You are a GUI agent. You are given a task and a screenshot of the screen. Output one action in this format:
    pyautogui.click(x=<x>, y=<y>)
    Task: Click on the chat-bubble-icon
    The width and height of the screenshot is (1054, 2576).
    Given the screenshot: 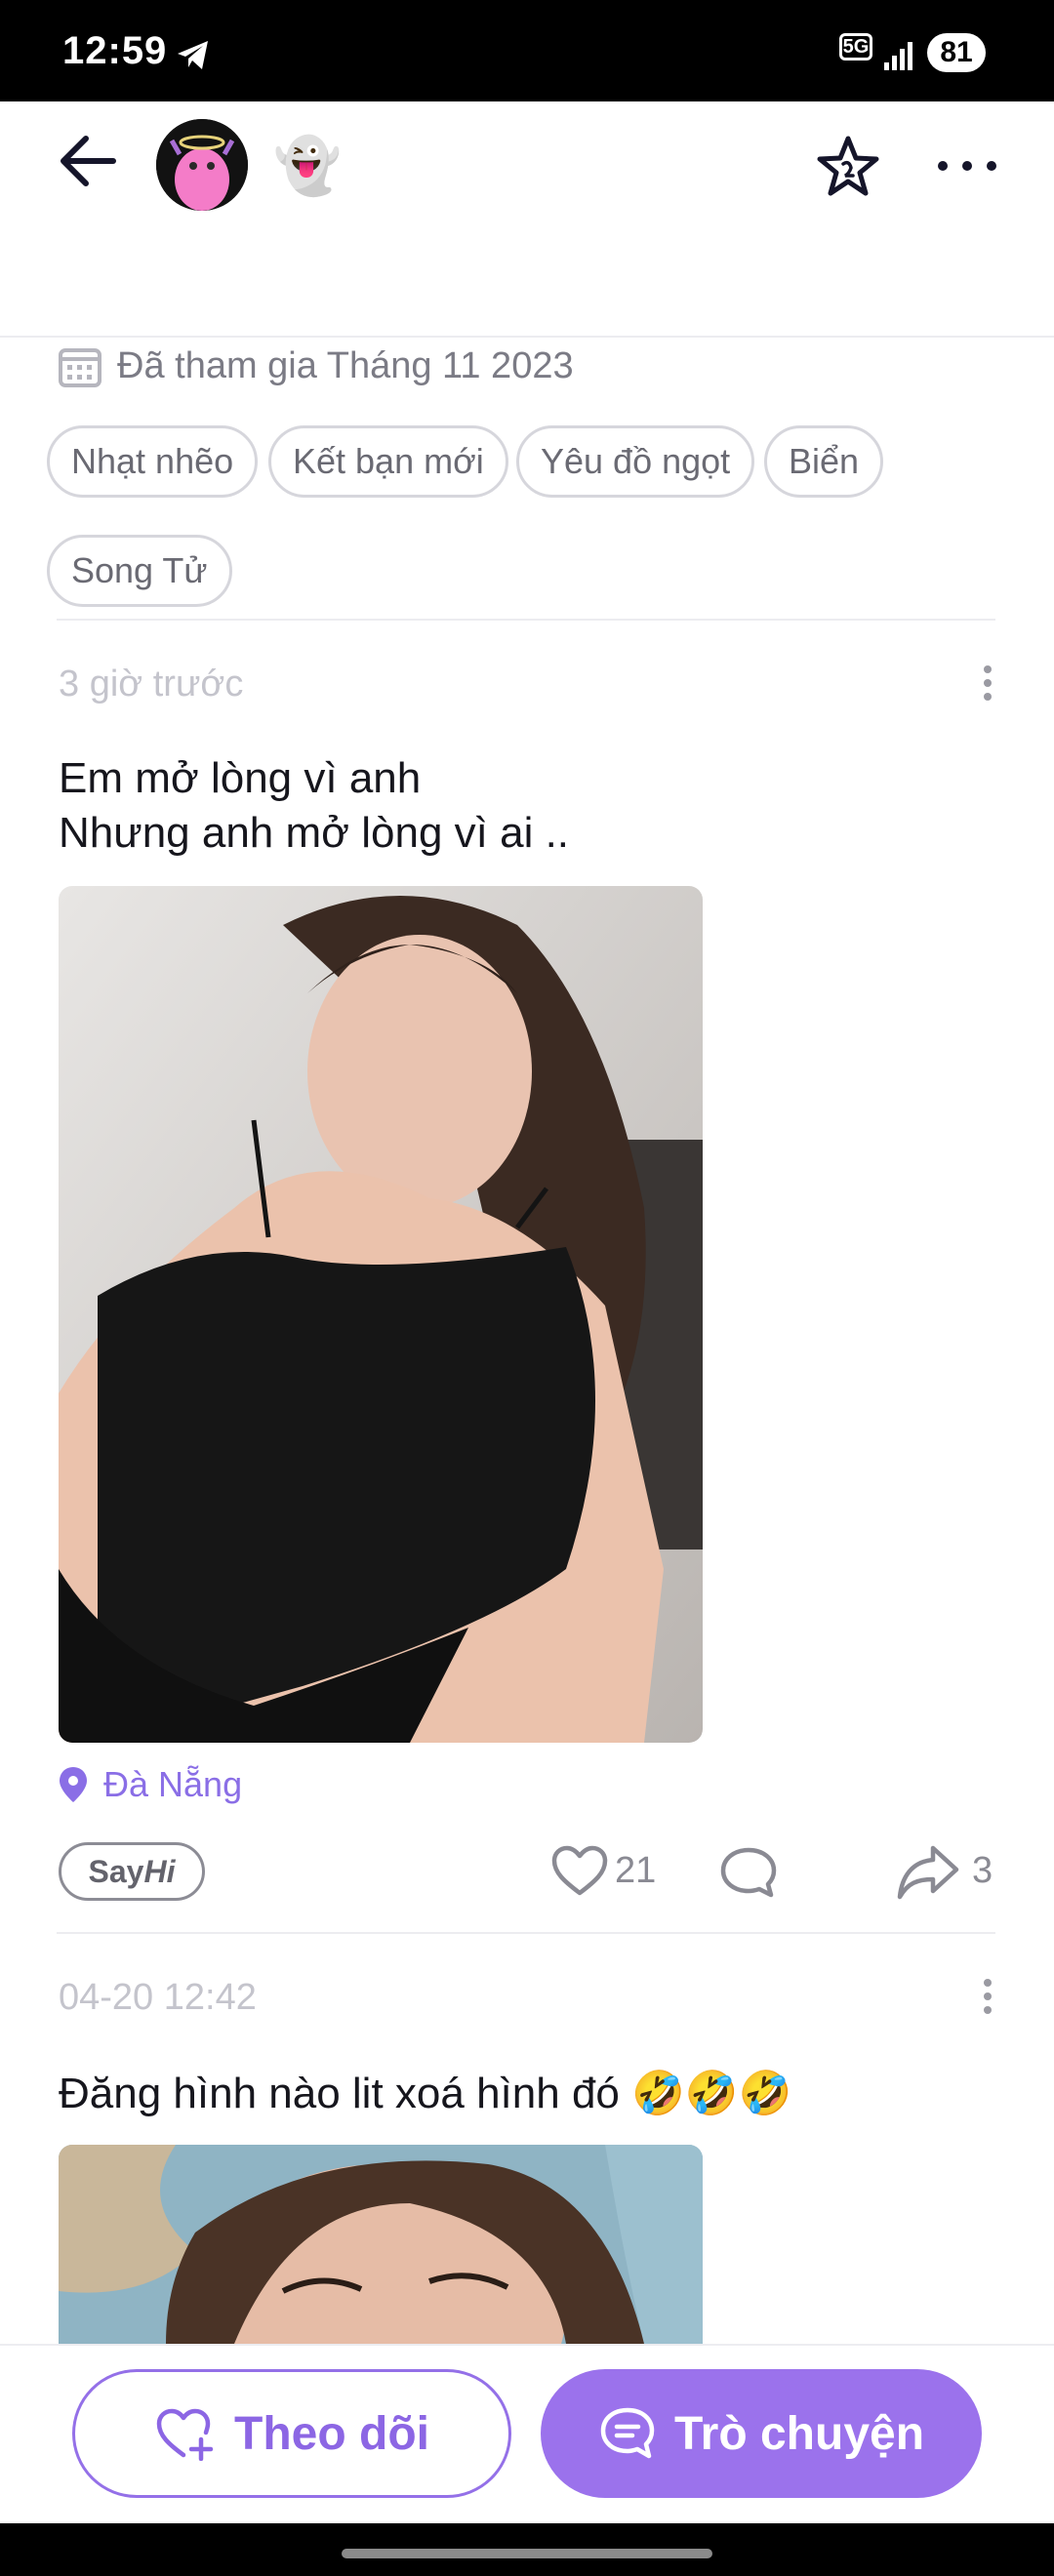 What is the action you would take?
    pyautogui.click(x=627, y=2433)
    